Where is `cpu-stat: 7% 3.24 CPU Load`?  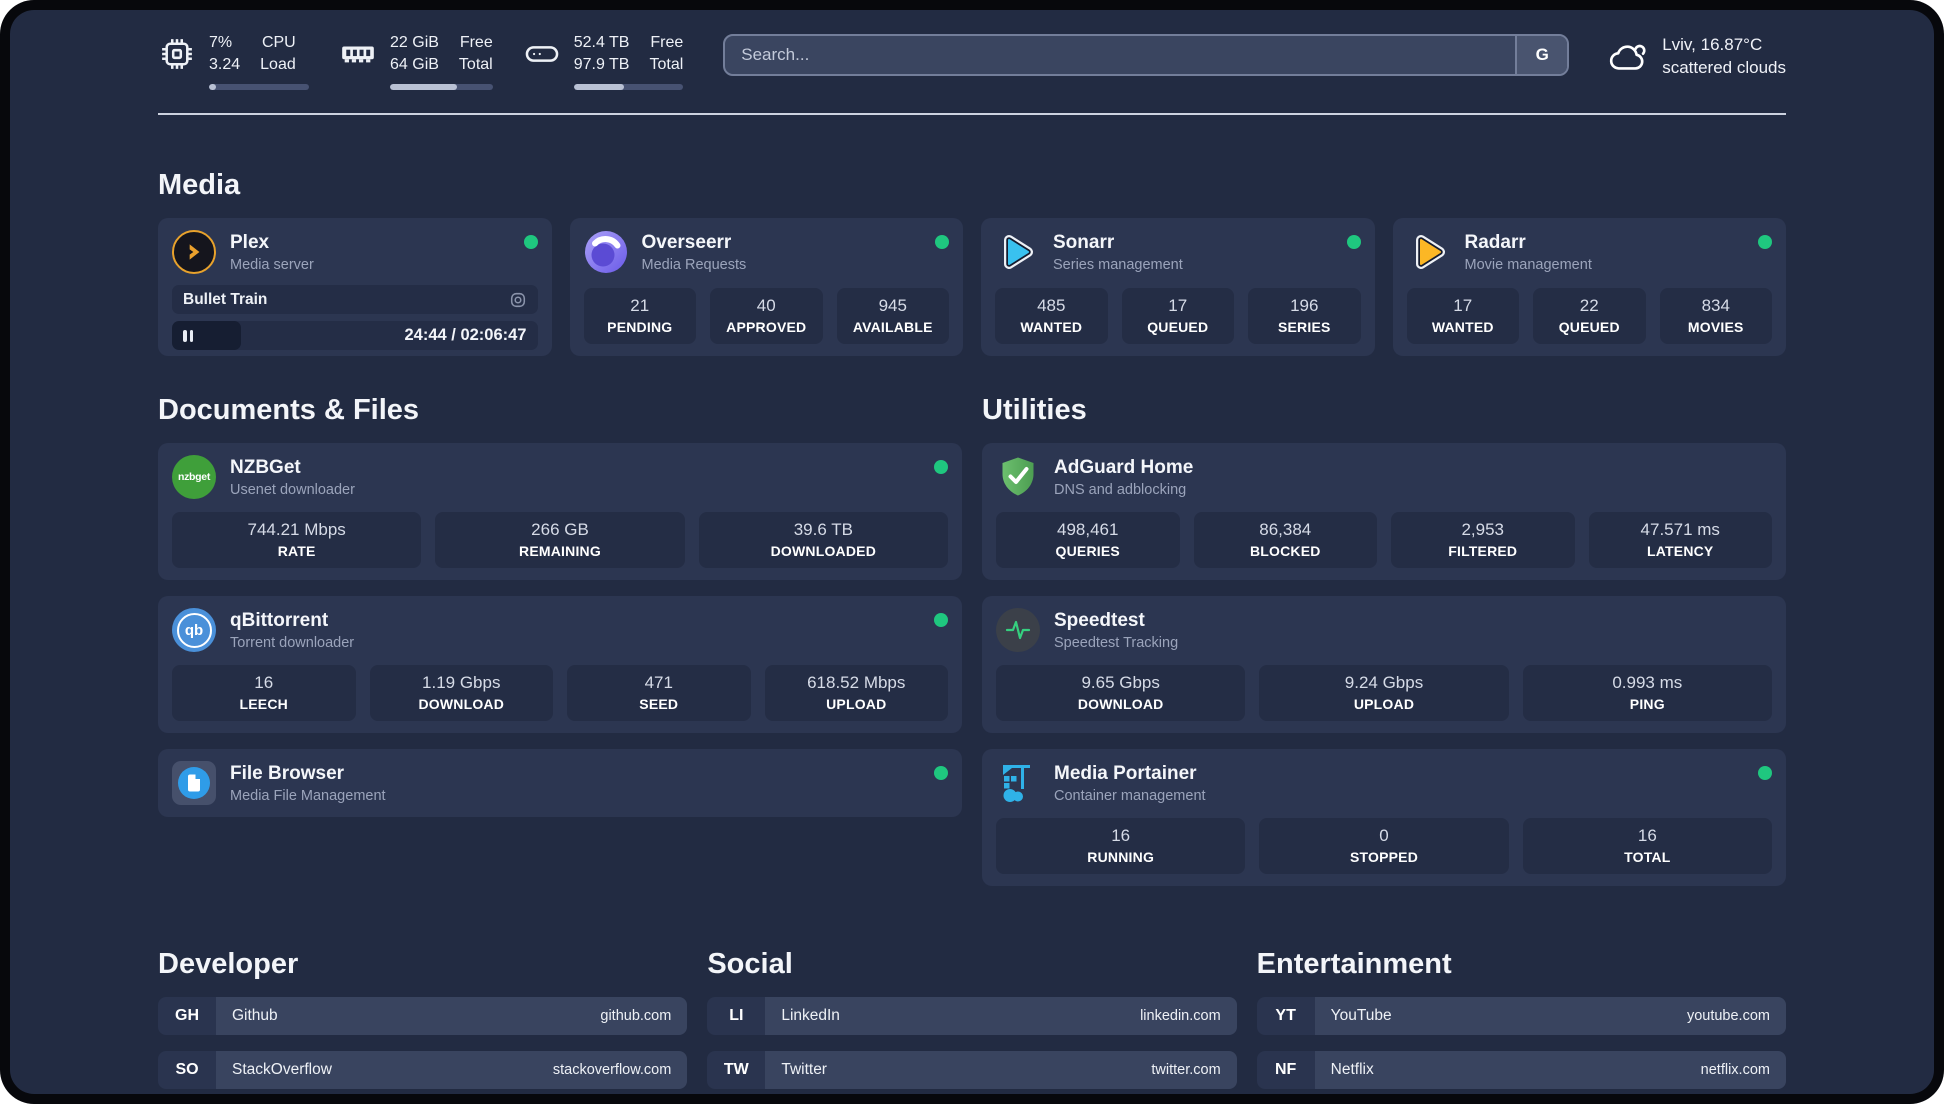 cpu-stat: 7% 3.24 CPU Load is located at coordinates (233, 61).